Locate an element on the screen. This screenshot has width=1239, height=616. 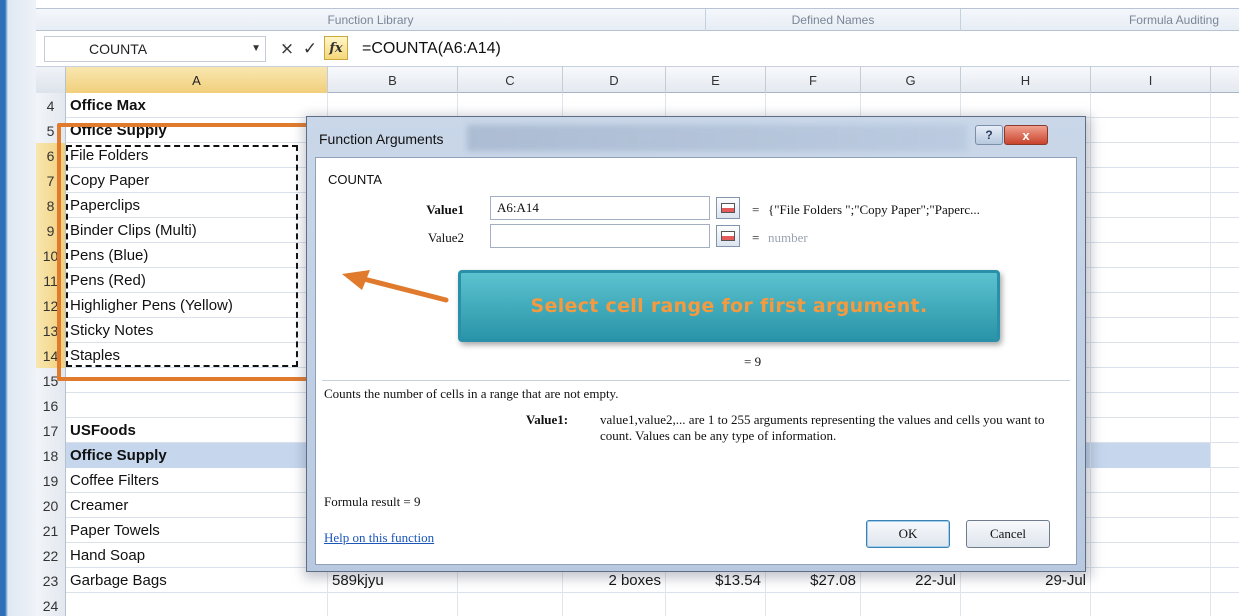
row-header: 21 is located at coordinates (51, 530).